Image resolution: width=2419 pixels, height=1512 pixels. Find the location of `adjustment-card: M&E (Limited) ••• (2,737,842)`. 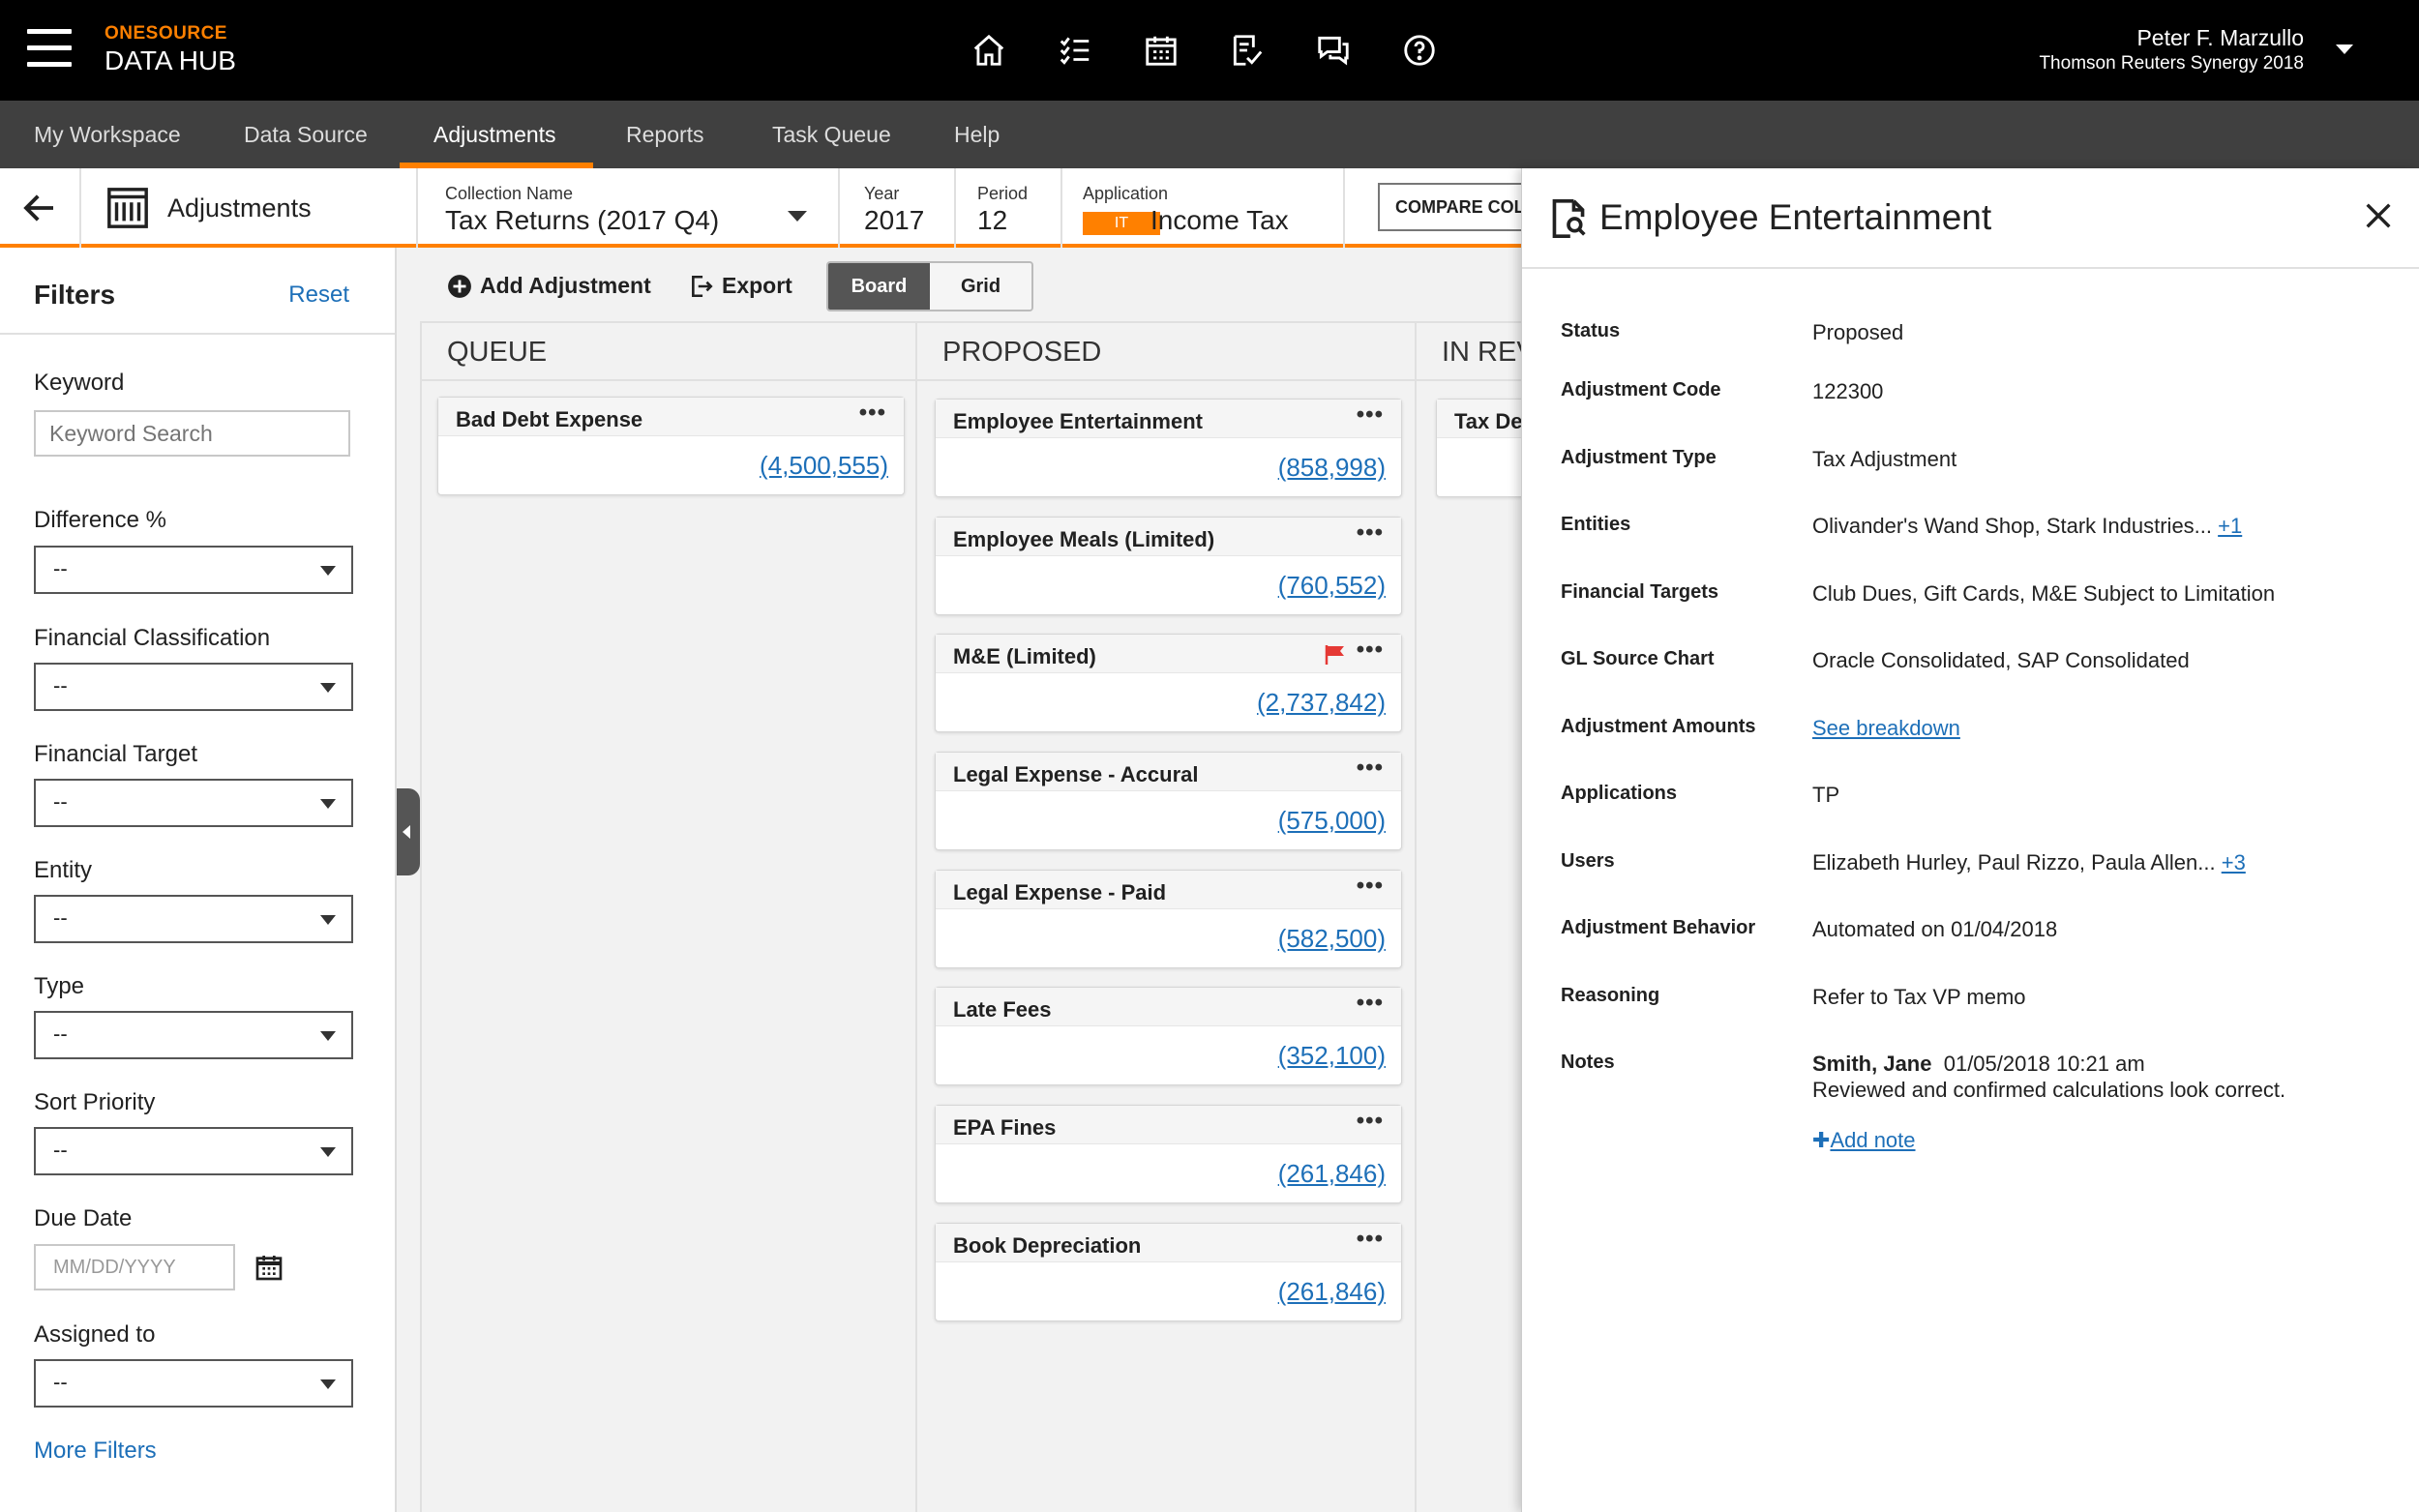

adjustment-card: M&E (Limited) ••• (2,737,842) is located at coordinates (1168, 683).